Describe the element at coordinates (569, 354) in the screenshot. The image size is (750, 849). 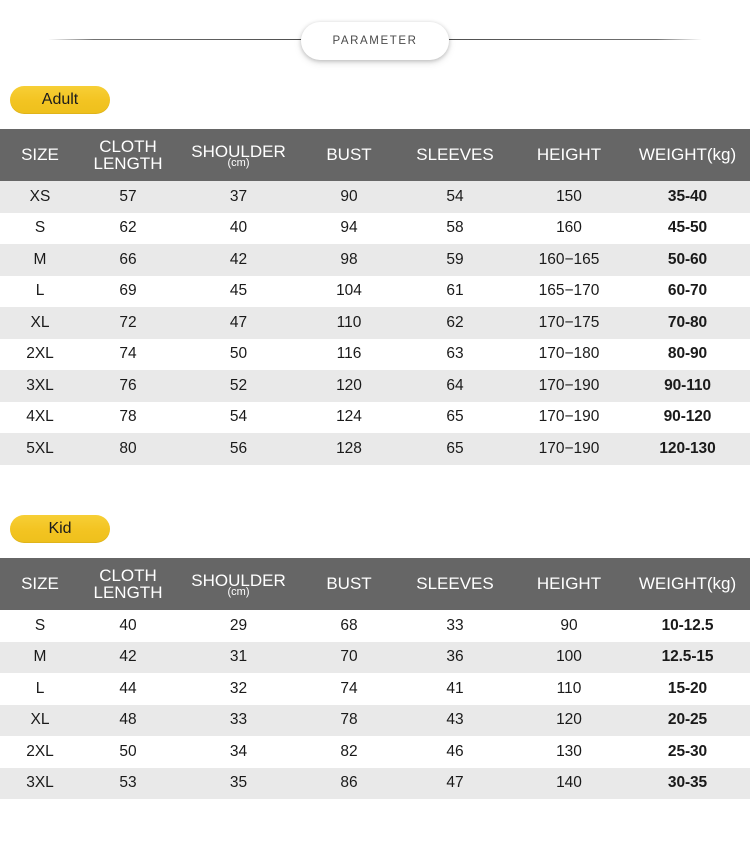
I see `cell-height: 170−180` at that location.